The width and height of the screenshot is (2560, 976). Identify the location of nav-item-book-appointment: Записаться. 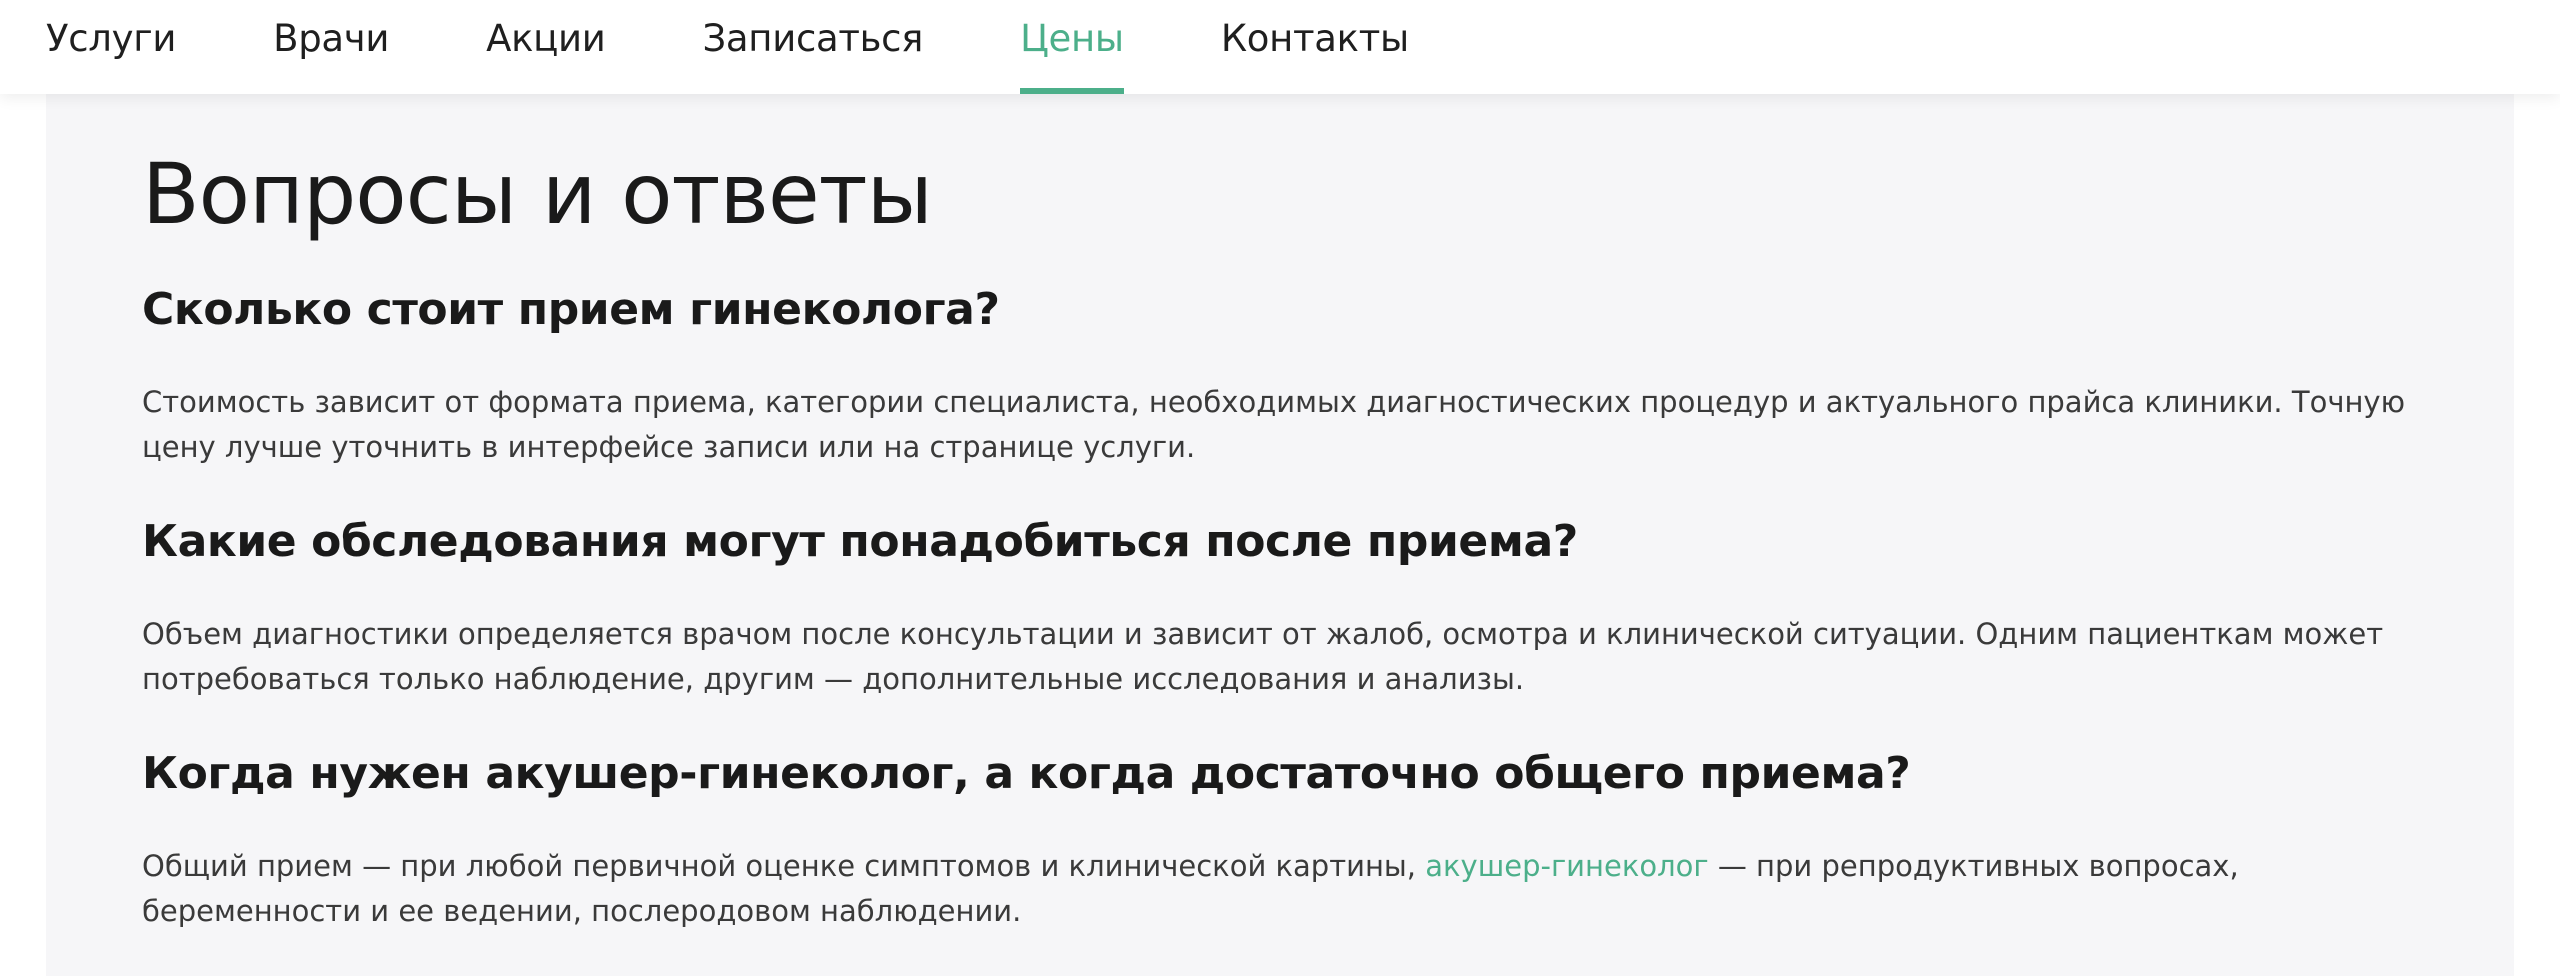
(813, 47).